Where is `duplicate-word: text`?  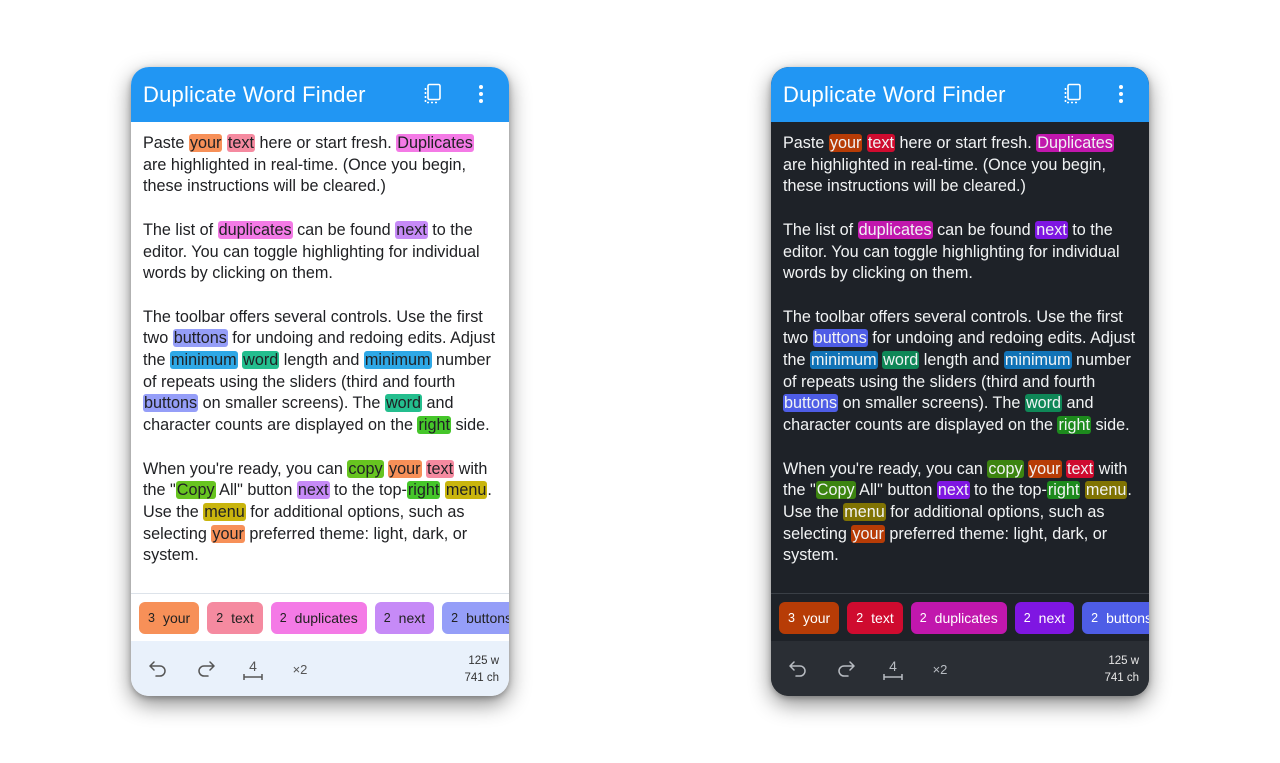 duplicate-word: text is located at coordinates (882, 617).